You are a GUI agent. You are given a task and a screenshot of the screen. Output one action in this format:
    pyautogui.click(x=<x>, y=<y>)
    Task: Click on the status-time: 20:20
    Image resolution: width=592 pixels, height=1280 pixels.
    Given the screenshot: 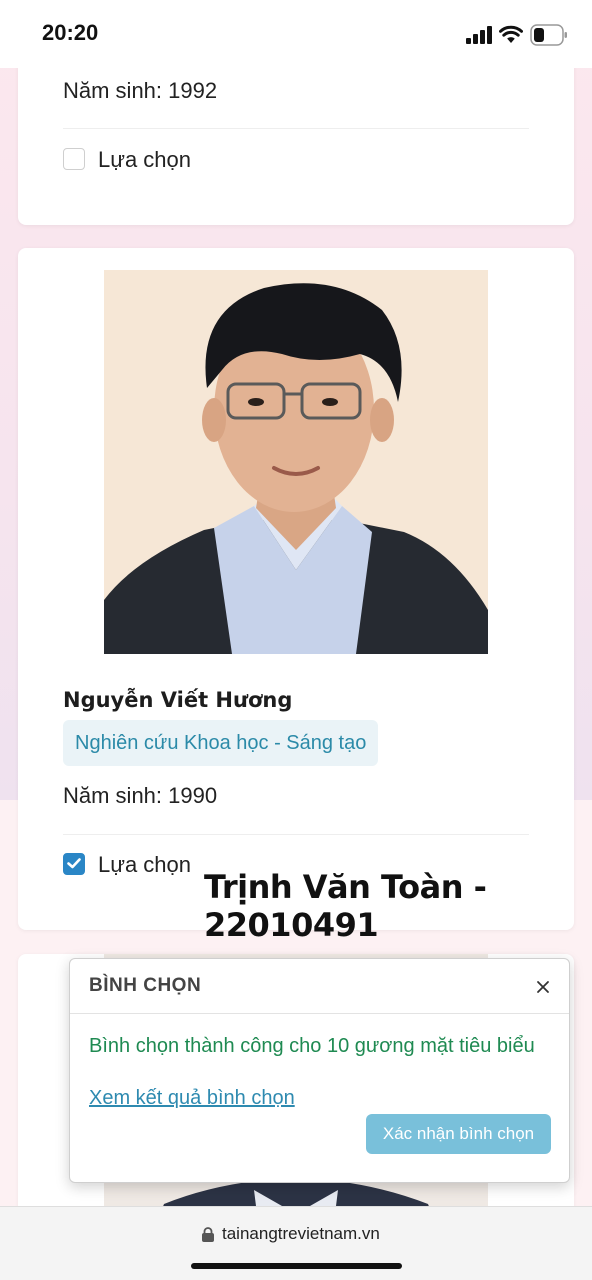 What is the action you would take?
    pyautogui.click(x=70, y=32)
    